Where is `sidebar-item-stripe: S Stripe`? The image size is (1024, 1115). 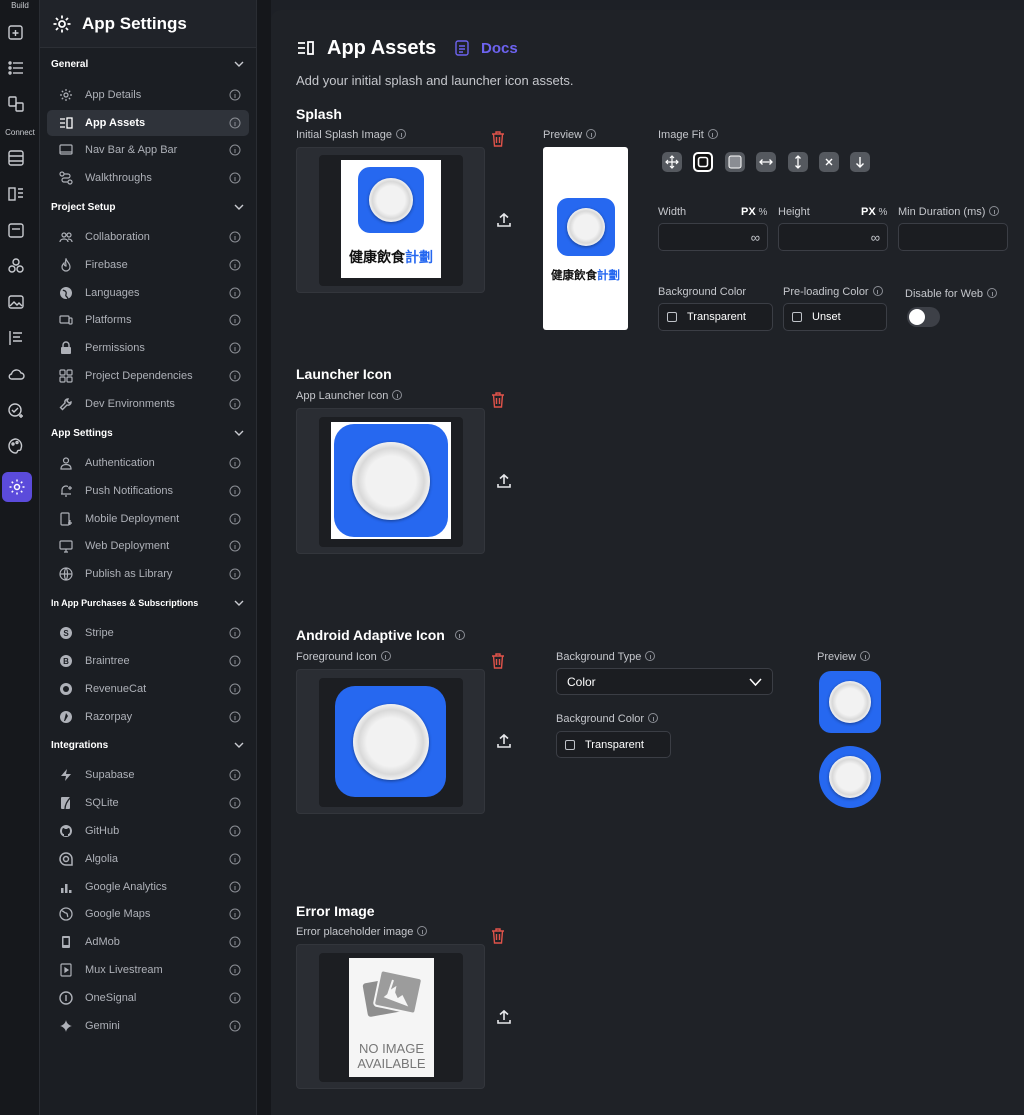 sidebar-item-stripe: S Stripe is located at coordinates (148, 633).